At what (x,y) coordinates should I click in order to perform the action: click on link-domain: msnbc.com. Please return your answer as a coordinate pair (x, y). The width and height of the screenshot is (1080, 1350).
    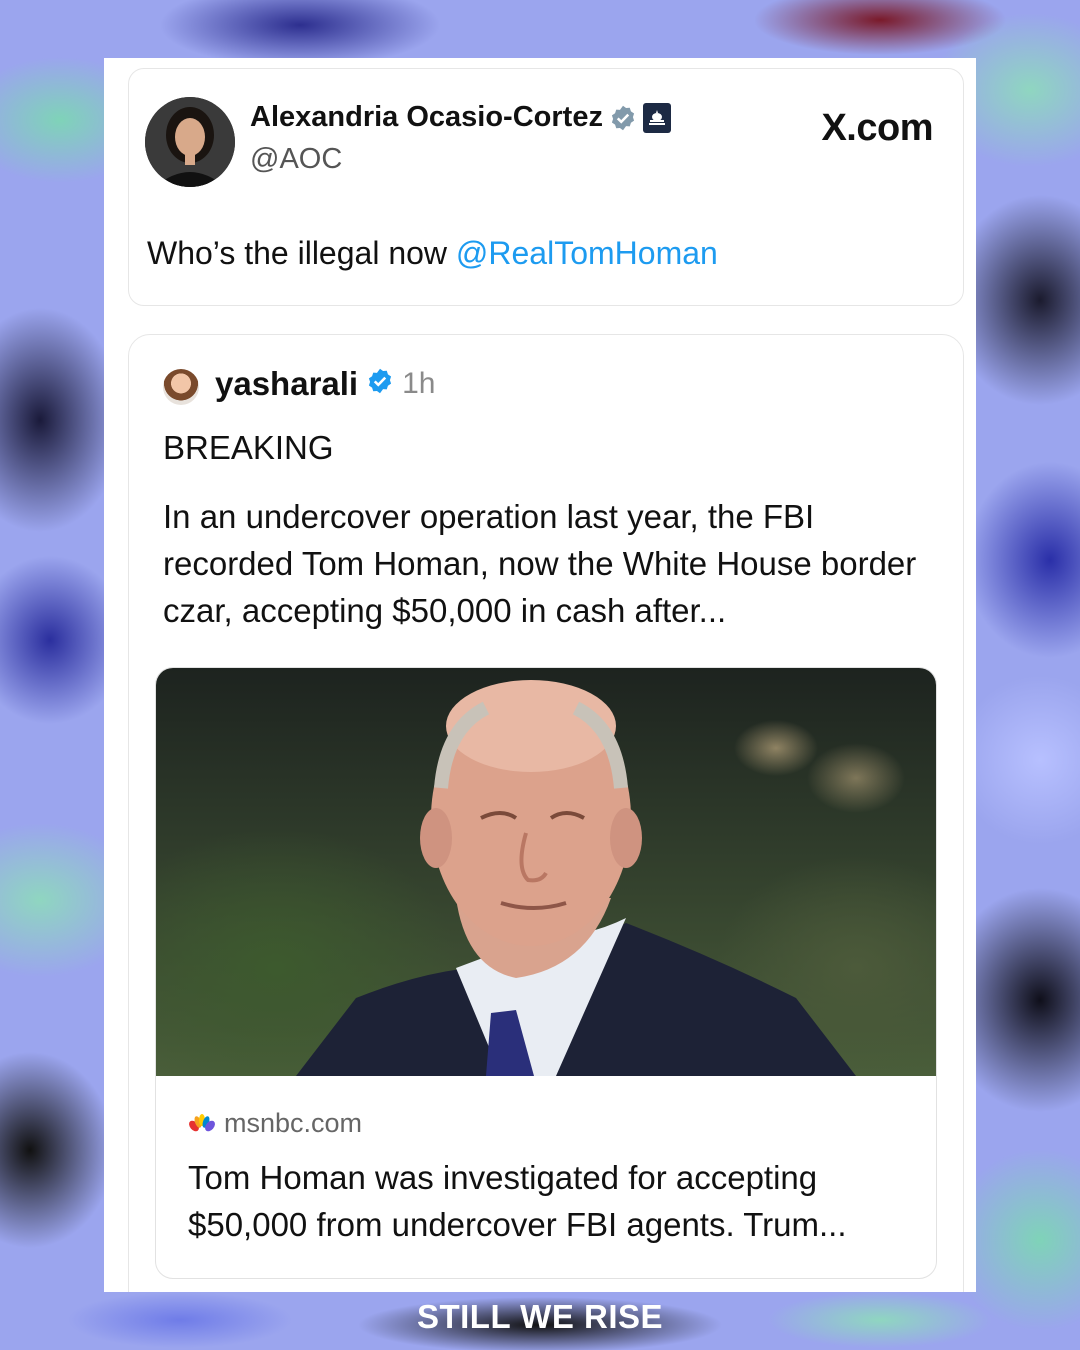
    Looking at the image, I should click on (275, 1123).